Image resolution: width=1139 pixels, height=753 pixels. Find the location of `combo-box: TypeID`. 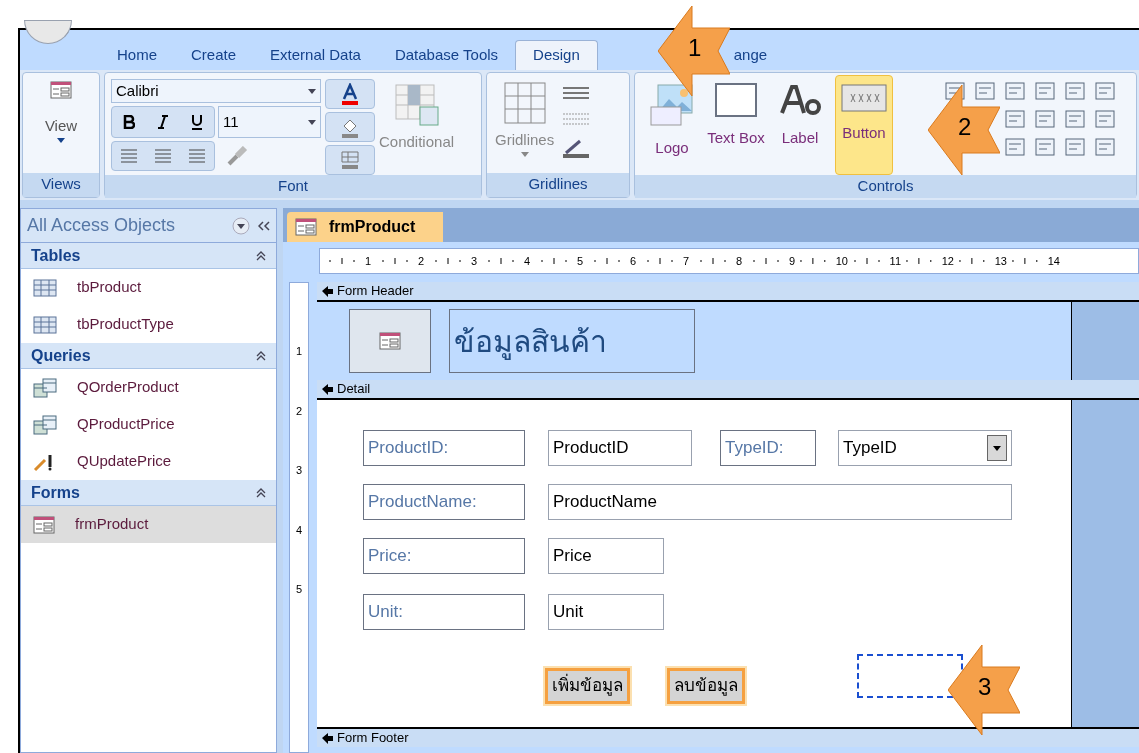

combo-box: TypeID is located at coordinates (925, 448).